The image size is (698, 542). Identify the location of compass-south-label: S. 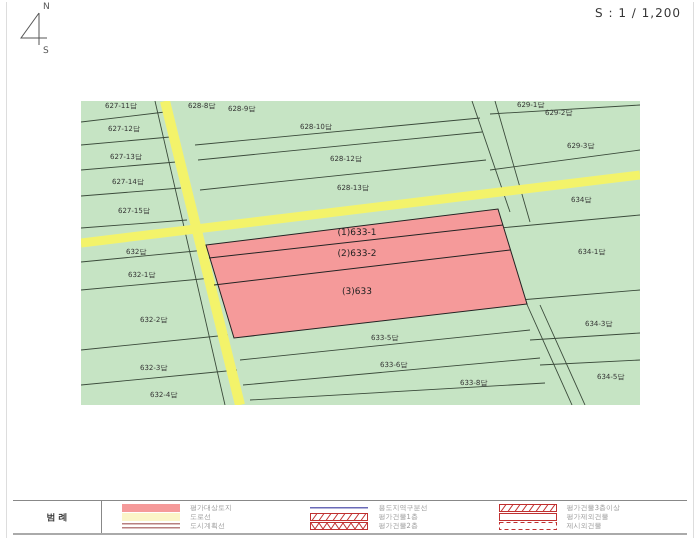
(46, 51).